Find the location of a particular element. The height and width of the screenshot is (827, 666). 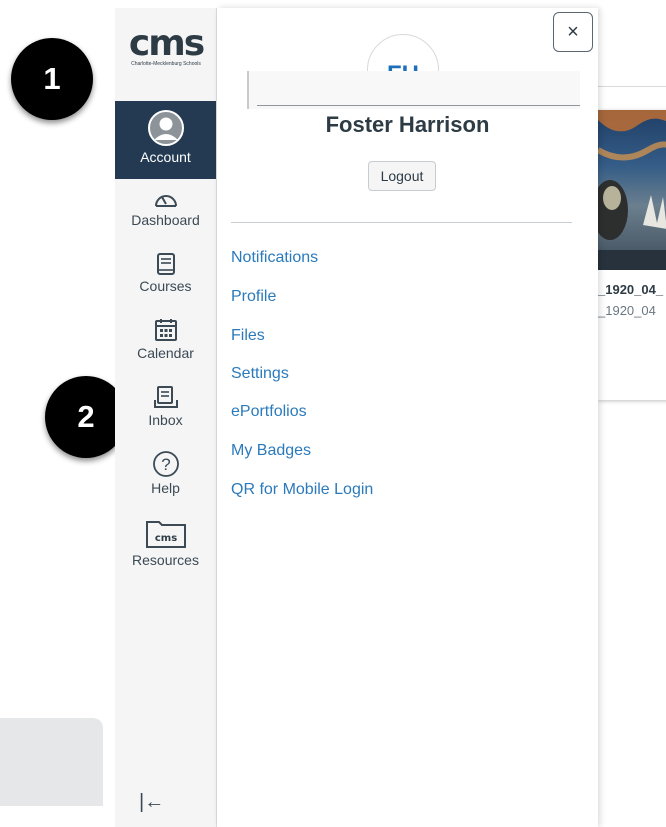

background-divider is located at coordinates (632, 86).